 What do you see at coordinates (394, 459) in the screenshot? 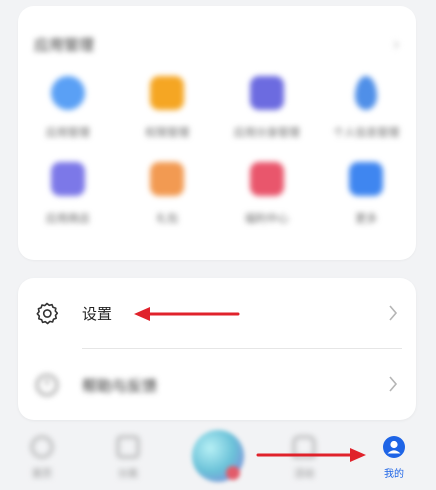
I see `nav-item-mine: 我的` at bounding box center [394, 459].